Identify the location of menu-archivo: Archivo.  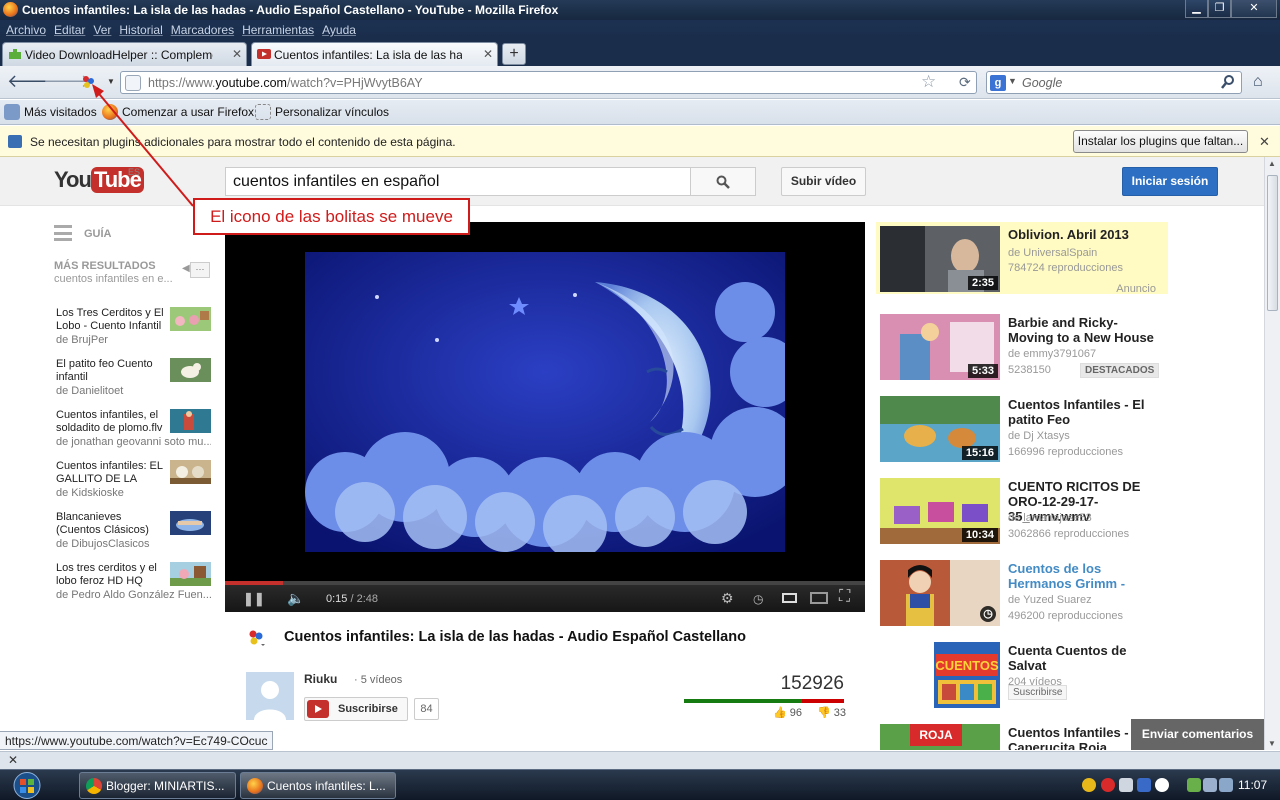
(26, 30).